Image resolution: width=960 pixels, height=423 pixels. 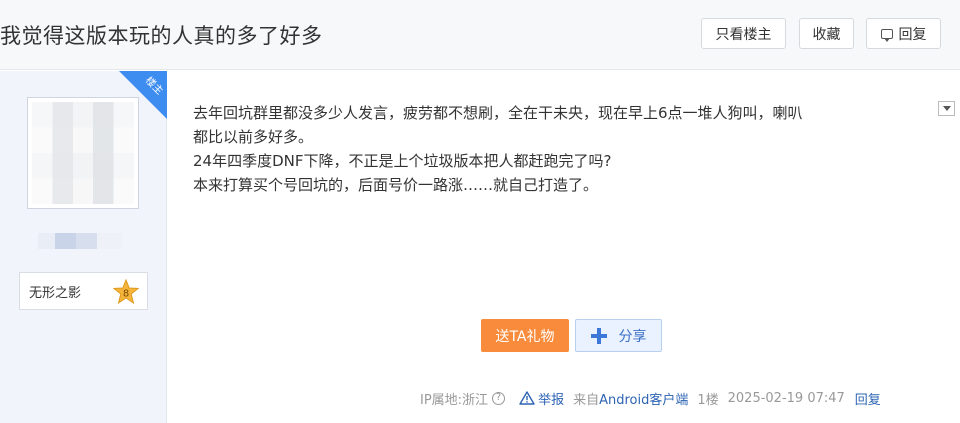 I want to click on post-paragraph: 本来打算买个号回坑的，后面号价一路涨……就自己打造了。, so click(x=396, y=185).